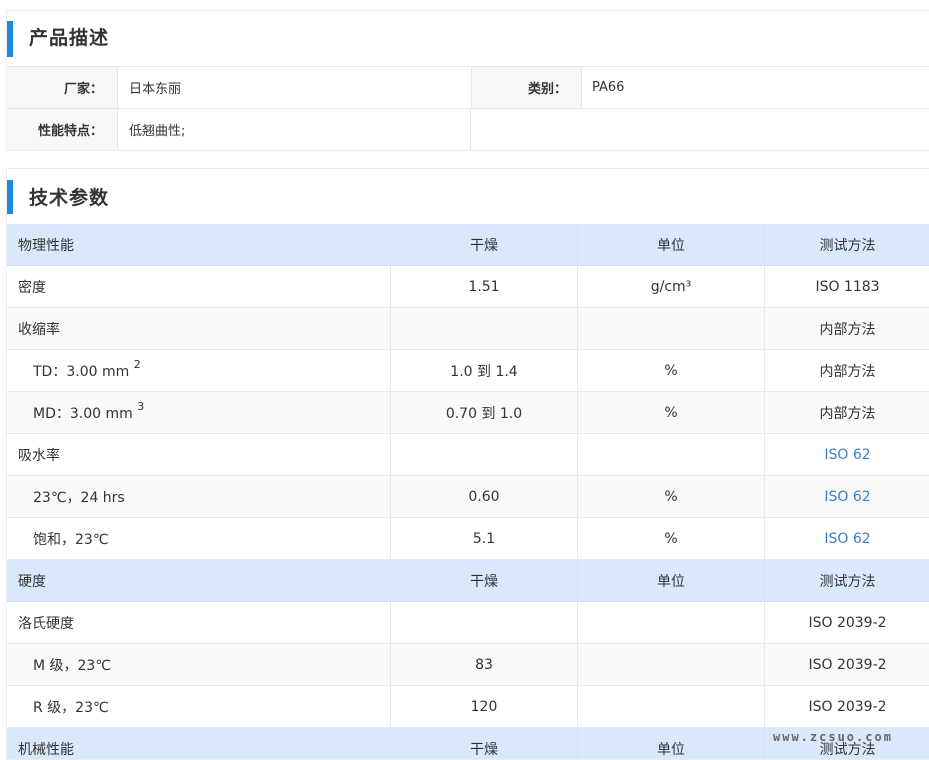  I want to click on value-cell: 0.70 到 1.0, so click(484, 413).